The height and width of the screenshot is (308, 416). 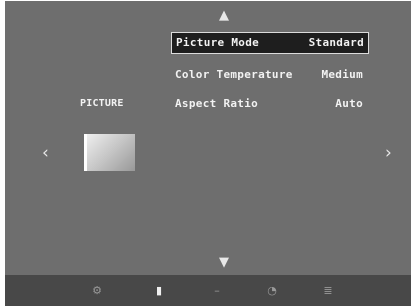 I want to click on menu-item-value: Medium, so click(x=342, y=74).